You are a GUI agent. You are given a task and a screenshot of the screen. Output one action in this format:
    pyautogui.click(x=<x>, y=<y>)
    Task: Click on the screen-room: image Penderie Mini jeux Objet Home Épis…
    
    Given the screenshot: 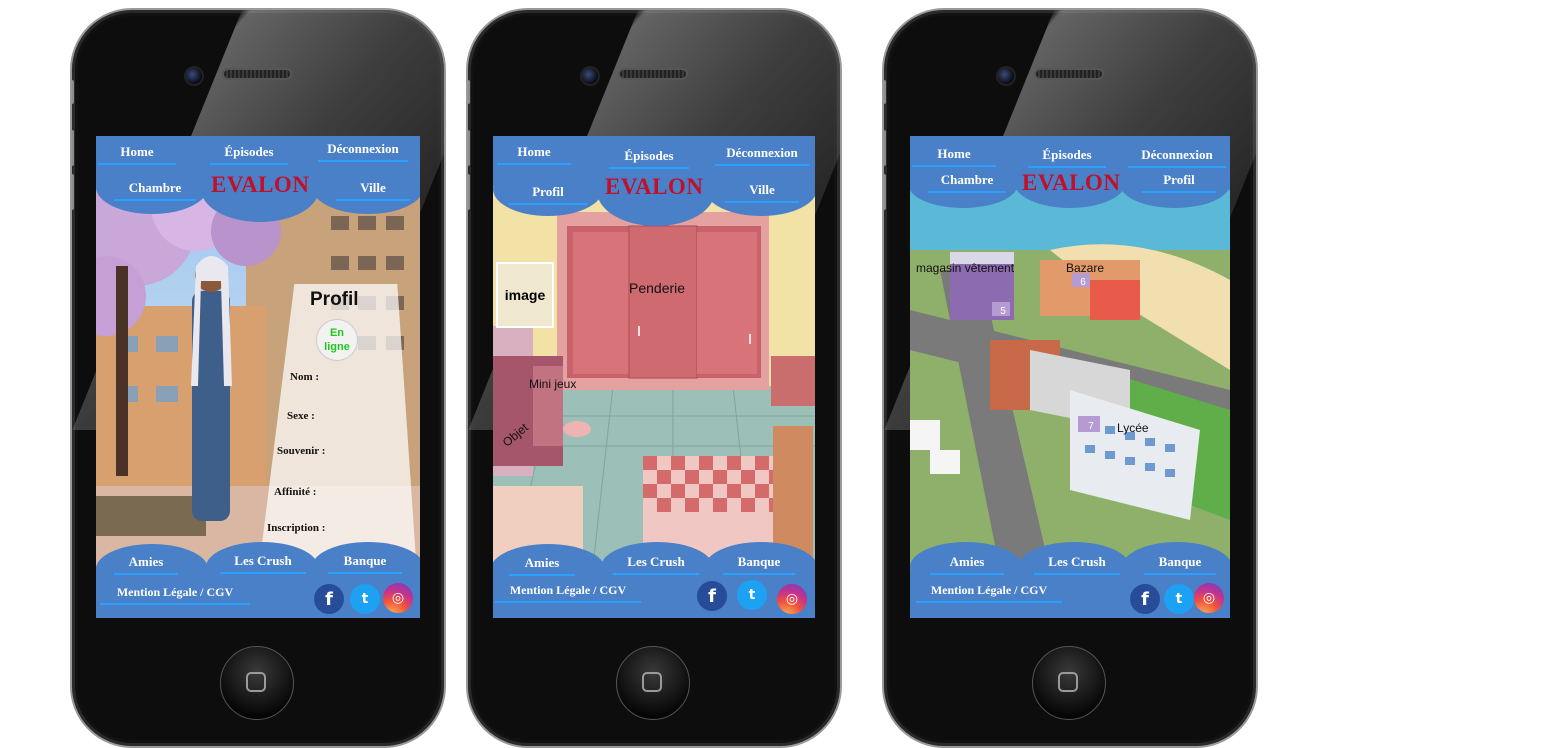 What is the action you would take?
    pyautogui.click(x=654, y=377)
    